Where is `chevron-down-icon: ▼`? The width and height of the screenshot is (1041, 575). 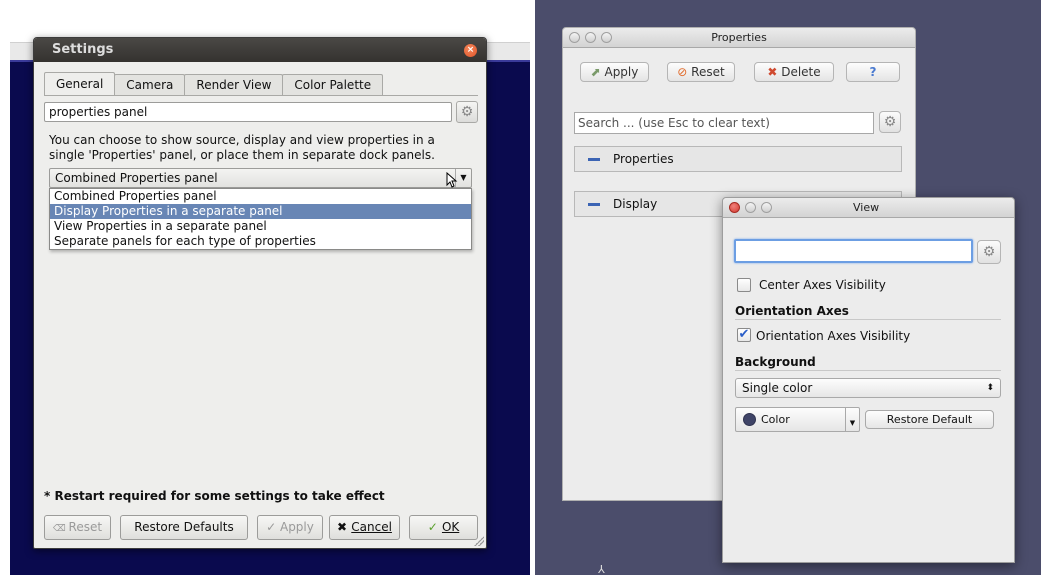
chevron-down-icon: ▼ is located at coordinates (852, 419).